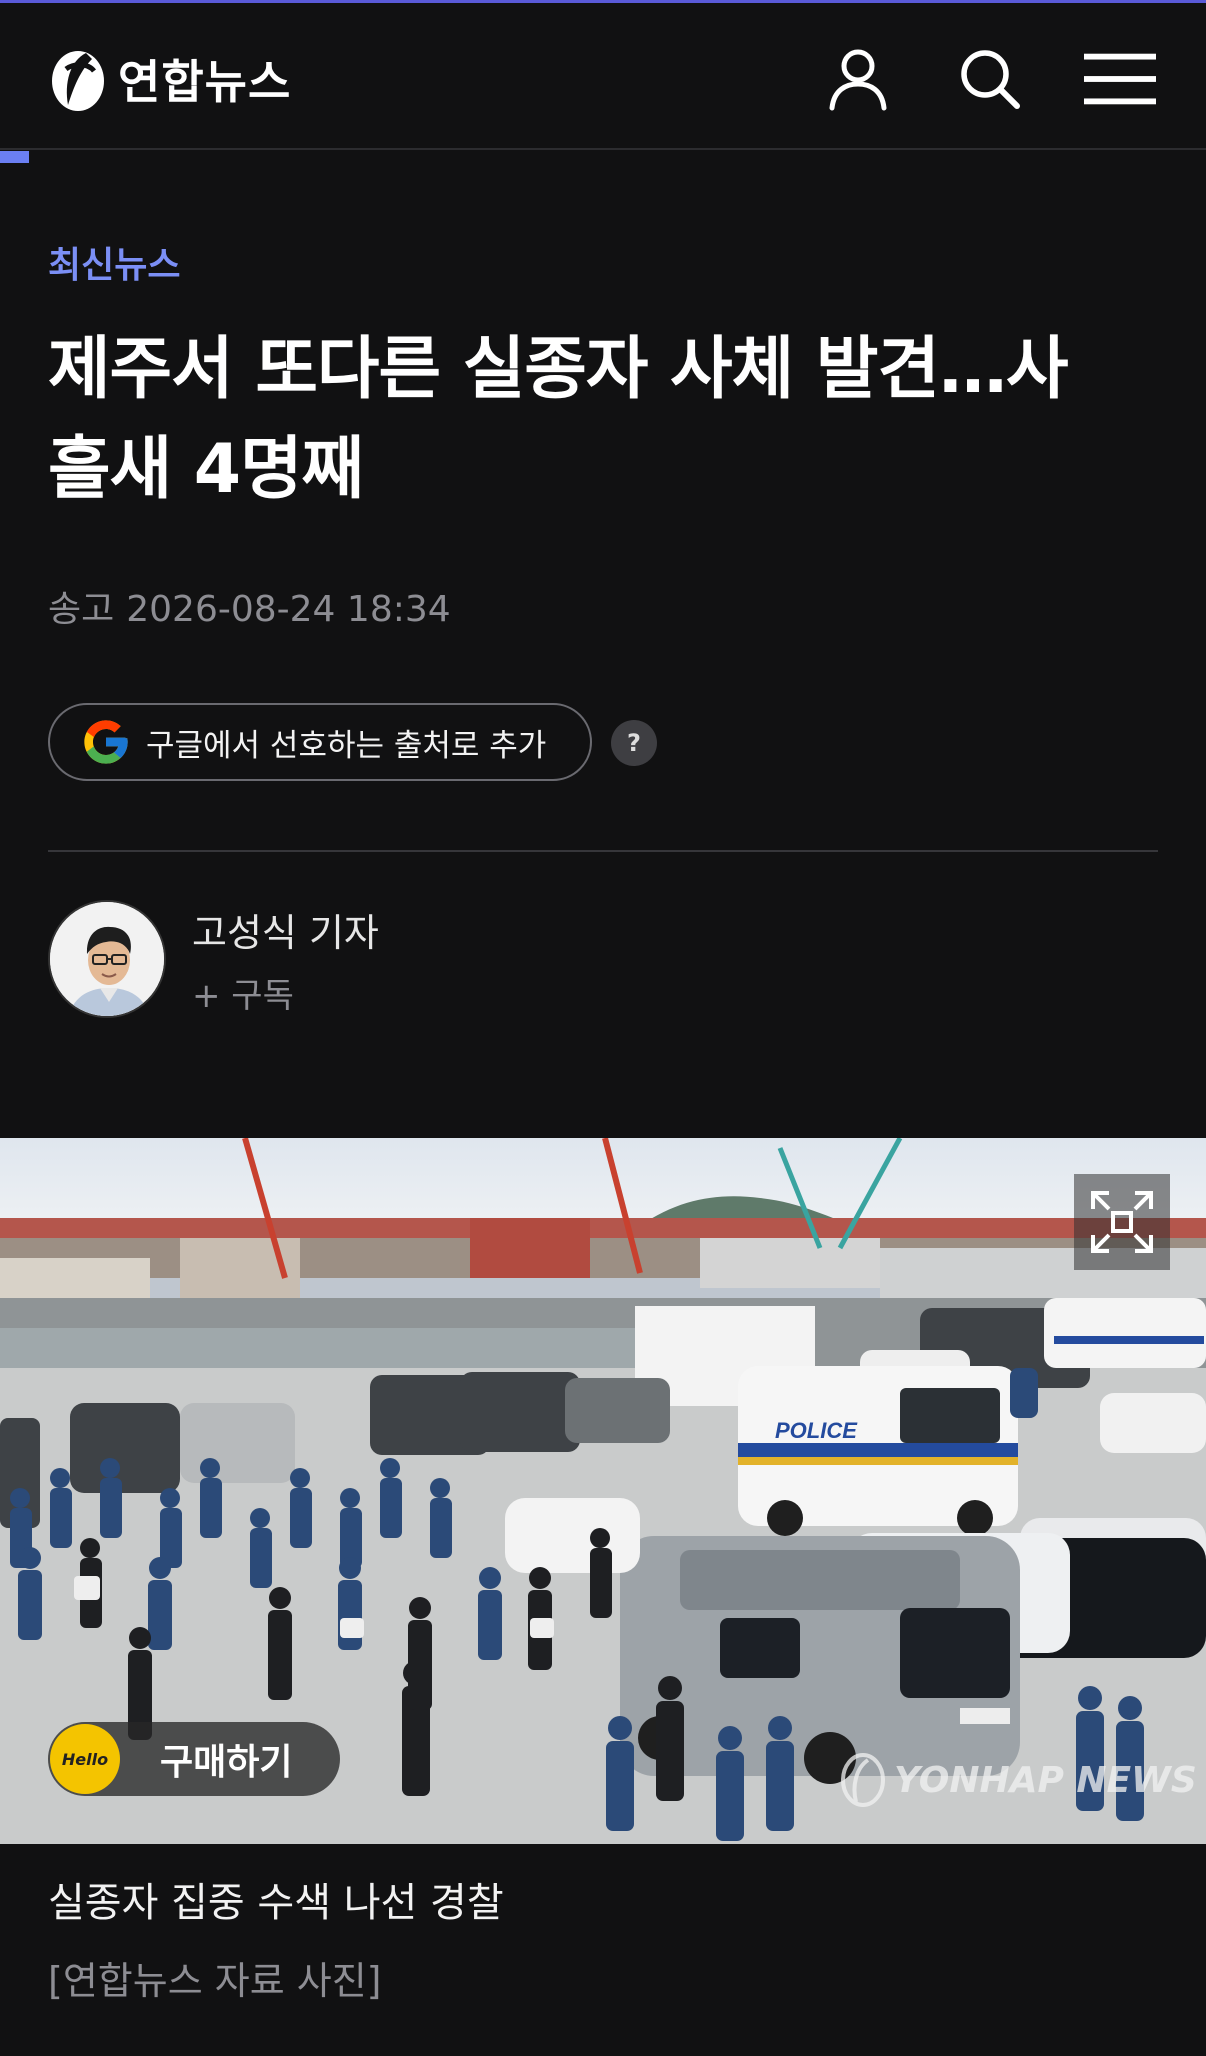 The width and height of the screenshot is (1206, 2056). What do you see at coordinates (1045, 1780) in the screenshot?
I see `watermark-text: YONHAP NEWS` at bounding box center [1045, 1780].